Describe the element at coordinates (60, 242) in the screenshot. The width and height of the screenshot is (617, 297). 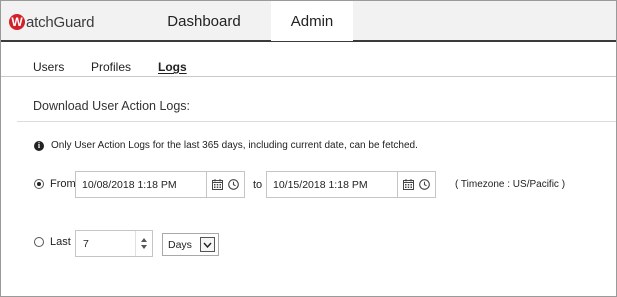
I see `last-label: Last` at that location.